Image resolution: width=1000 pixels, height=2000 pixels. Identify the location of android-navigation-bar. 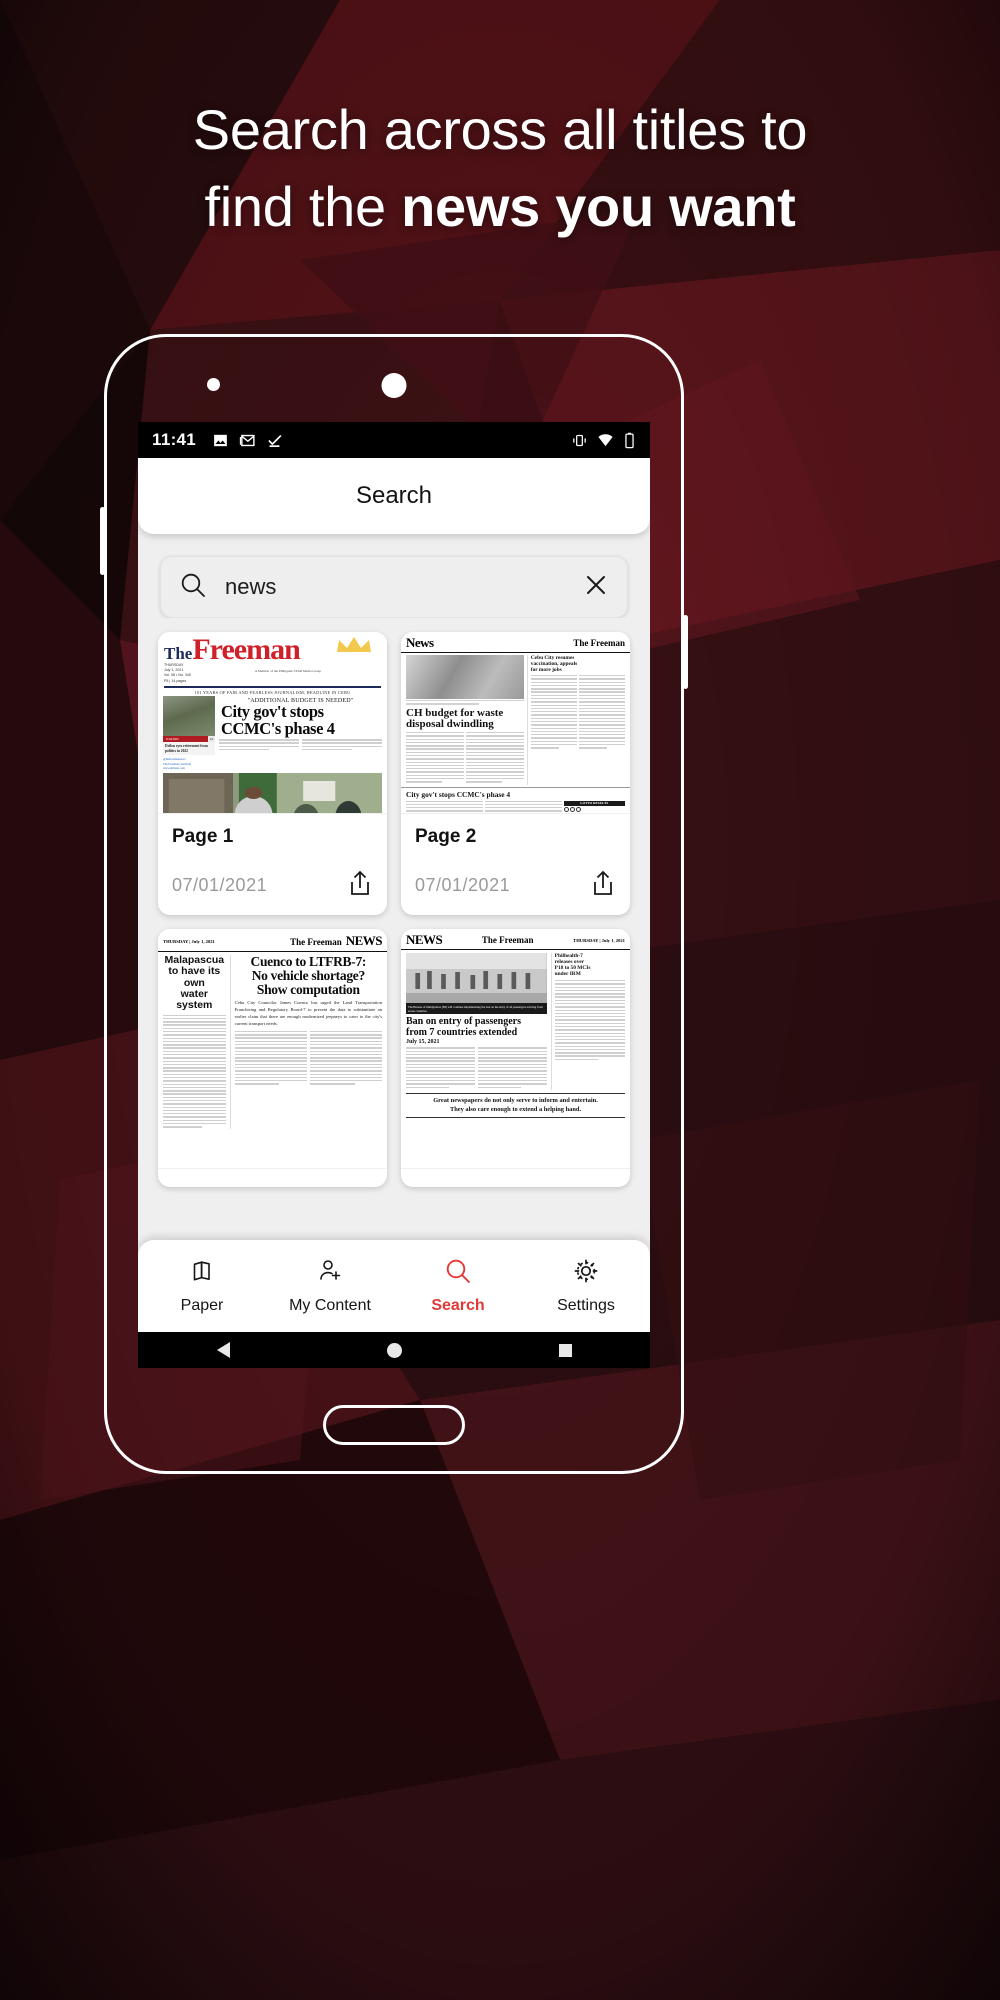
(394, 1350).